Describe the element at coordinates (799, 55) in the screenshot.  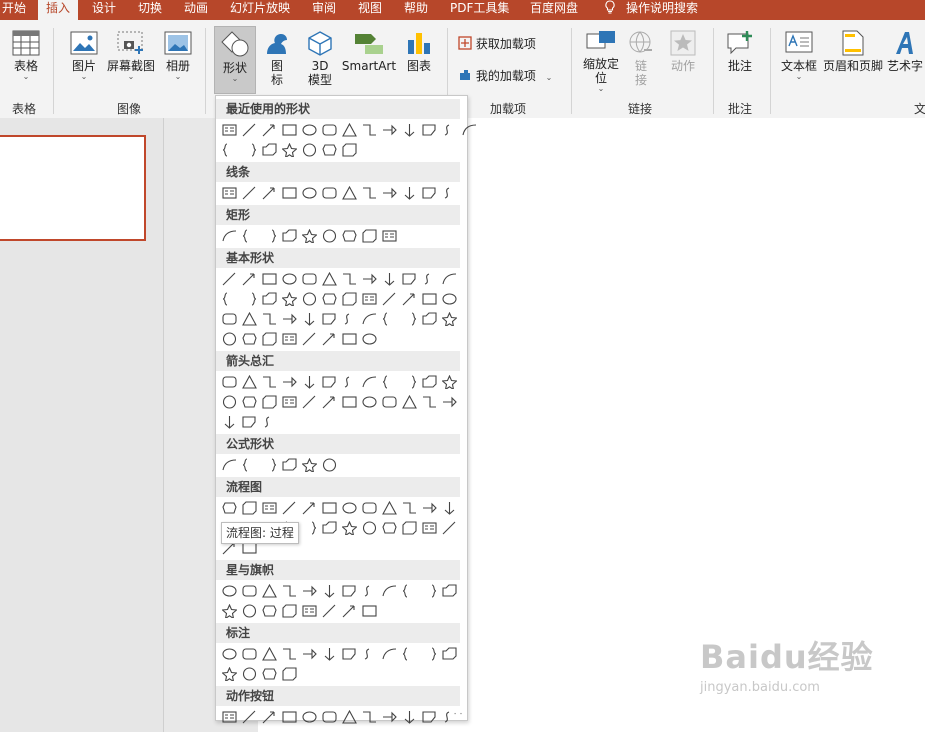
I see `textbox-button: 文本框 ⌄` at that location.